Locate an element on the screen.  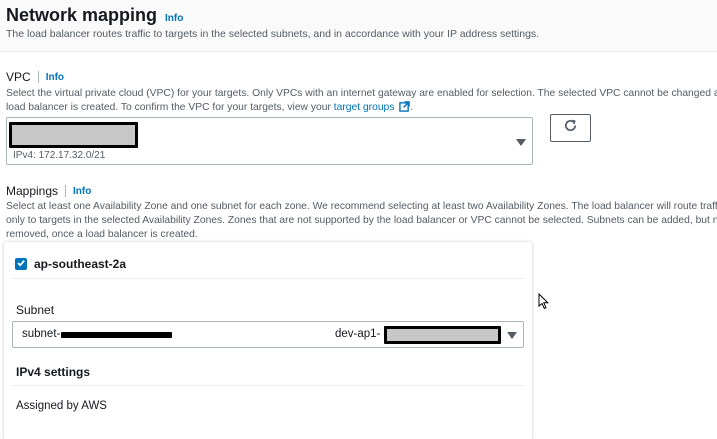
mappings-label: Mappings is located at coordinates (32, 191).